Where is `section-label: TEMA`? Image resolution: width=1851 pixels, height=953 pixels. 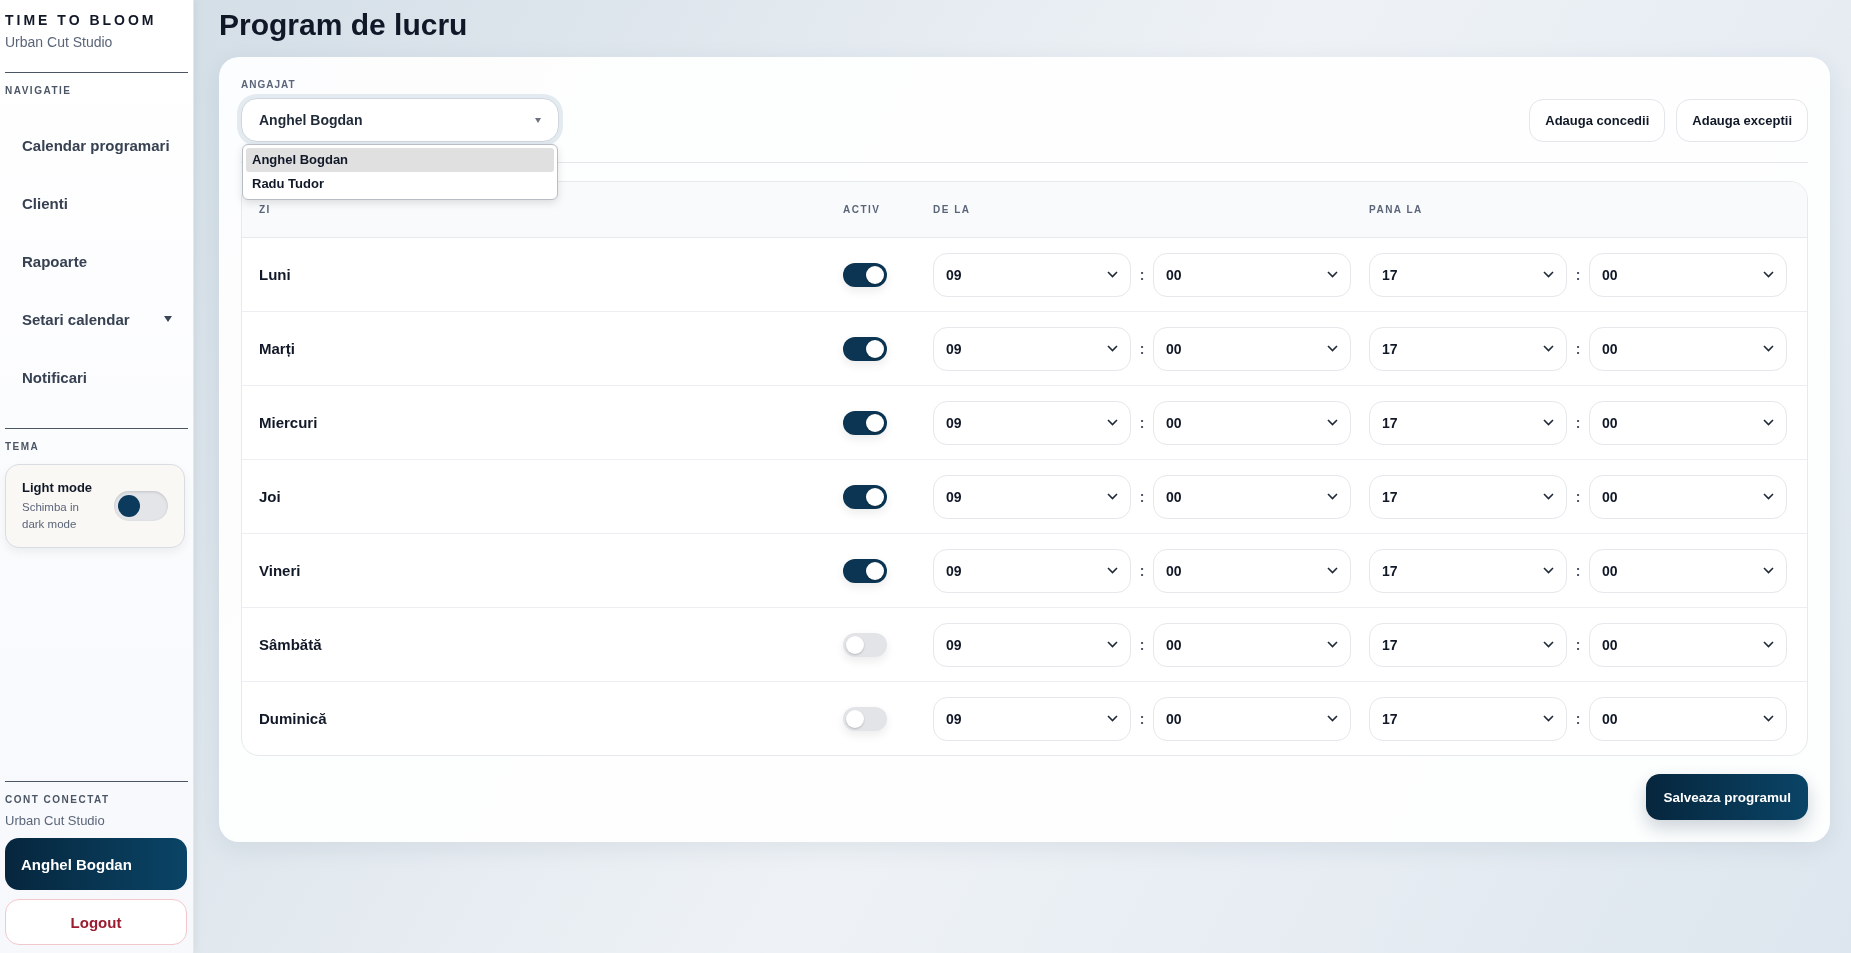
section-label: TEMA is located at coordinates (23, 446).